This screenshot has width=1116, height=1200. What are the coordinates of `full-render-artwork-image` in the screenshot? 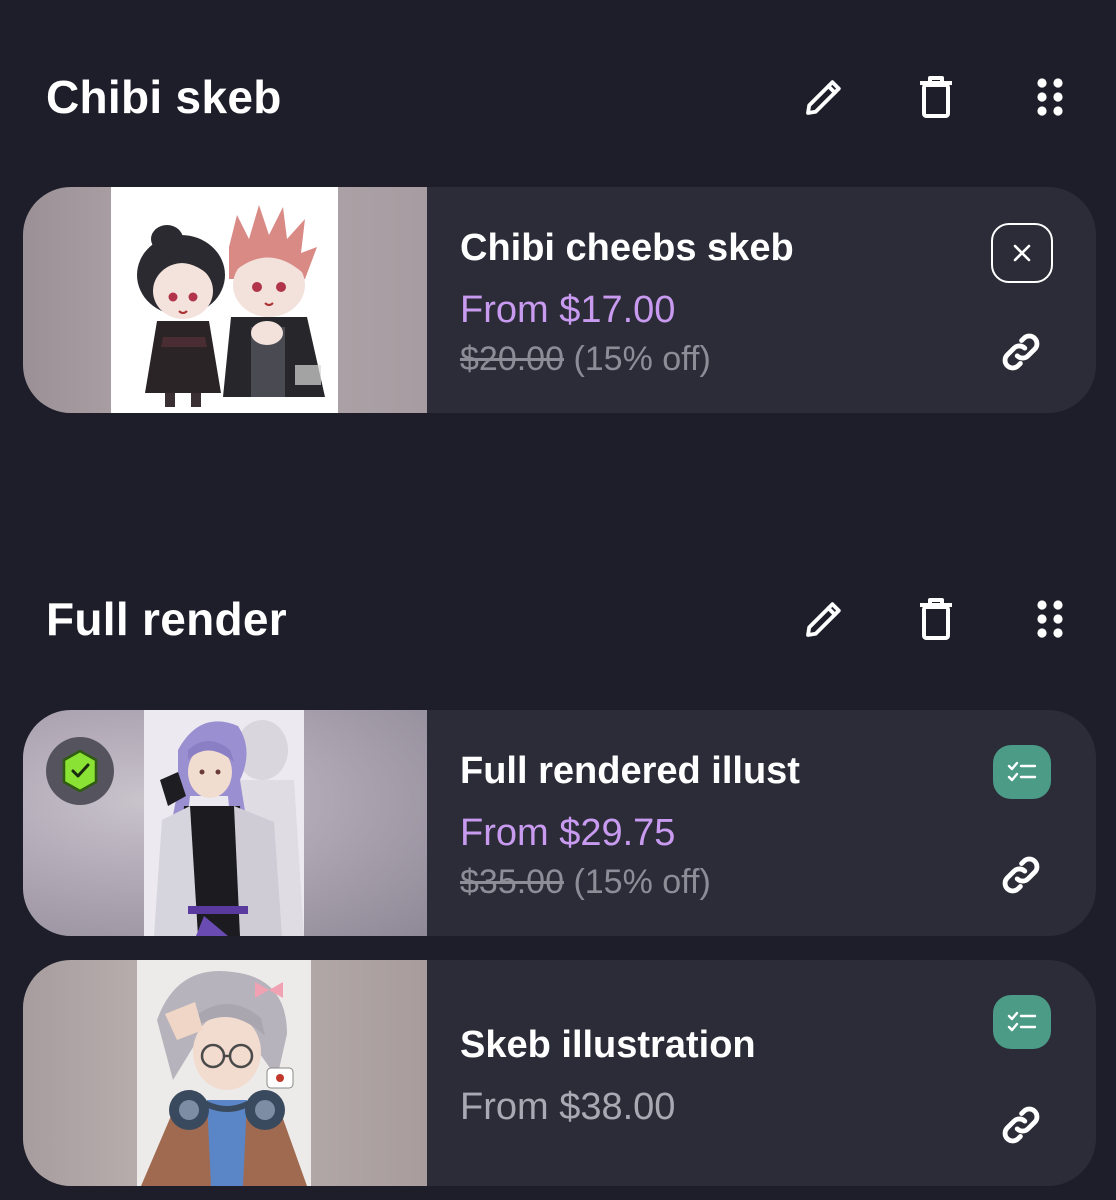 It's located at (224, 823).